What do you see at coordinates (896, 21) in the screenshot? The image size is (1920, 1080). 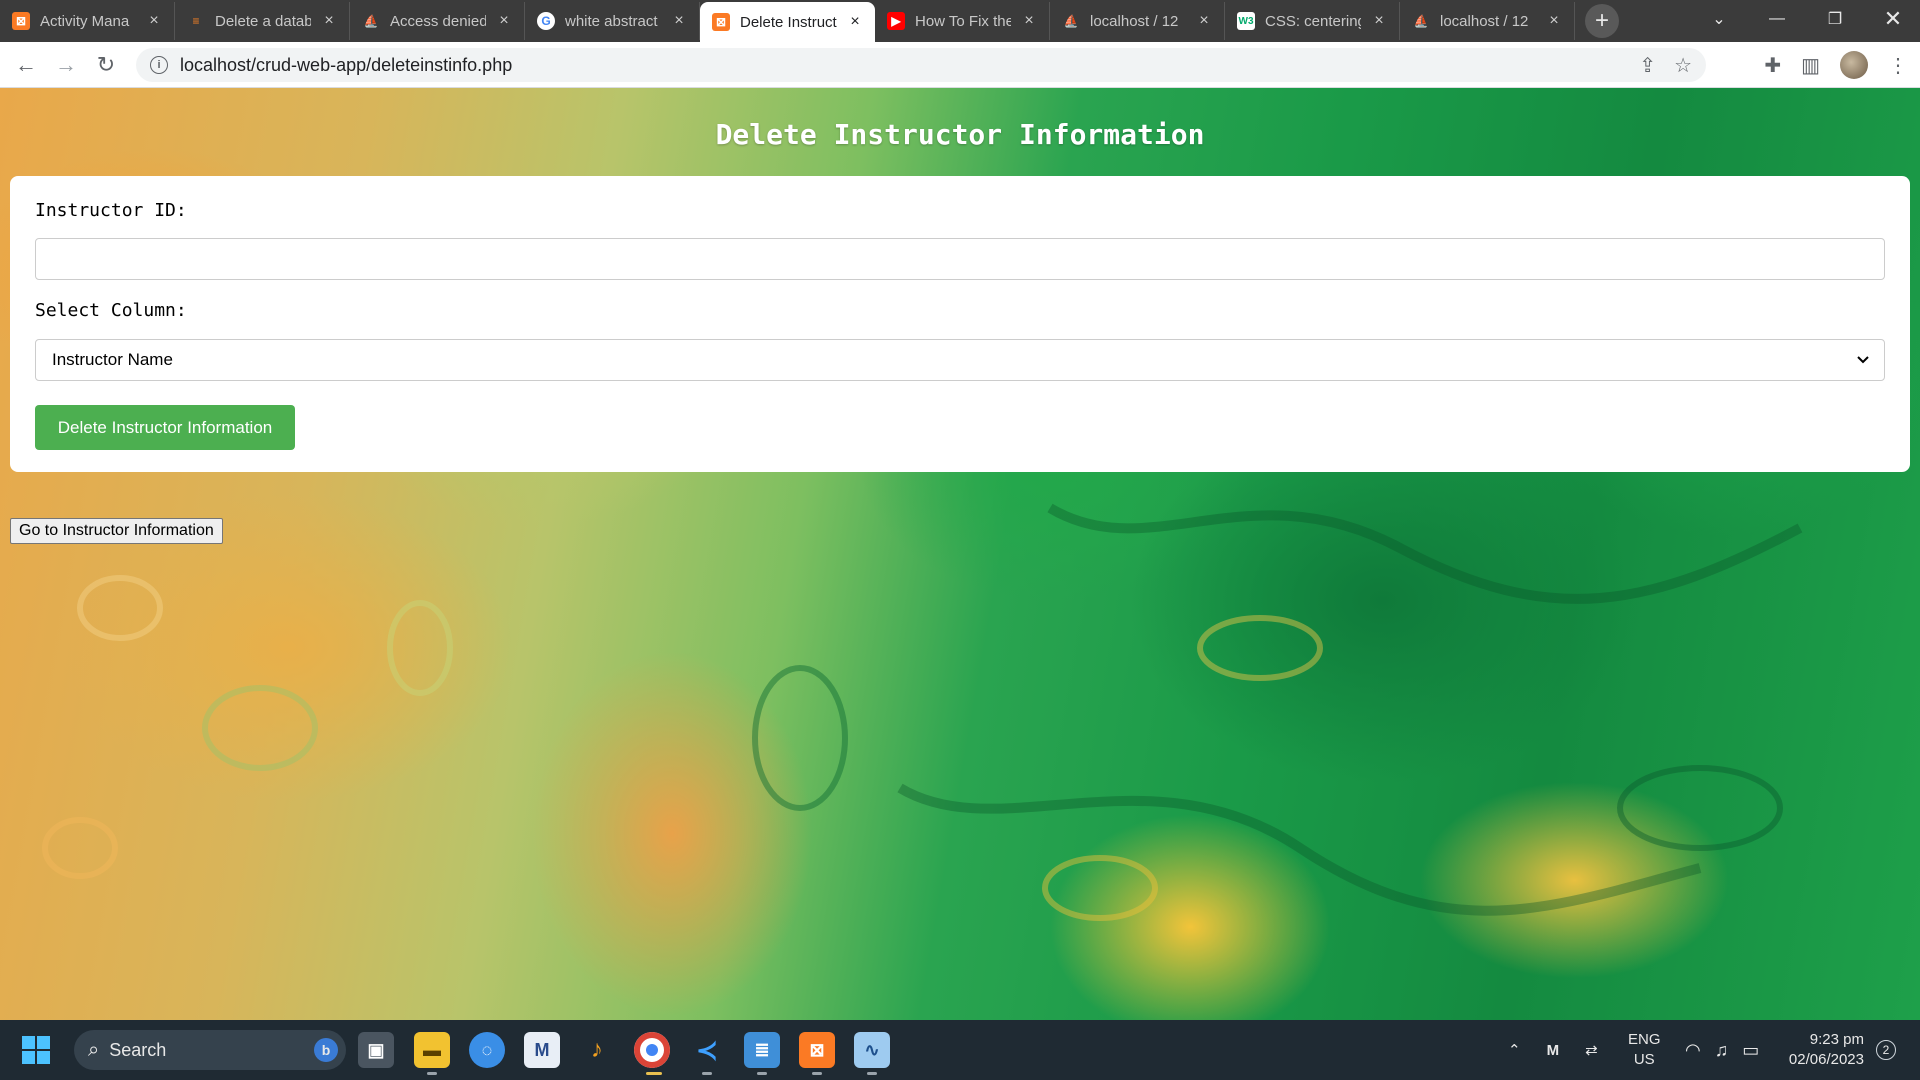 I see `youtube-icon: ▶` at bounding box center [896, 21].